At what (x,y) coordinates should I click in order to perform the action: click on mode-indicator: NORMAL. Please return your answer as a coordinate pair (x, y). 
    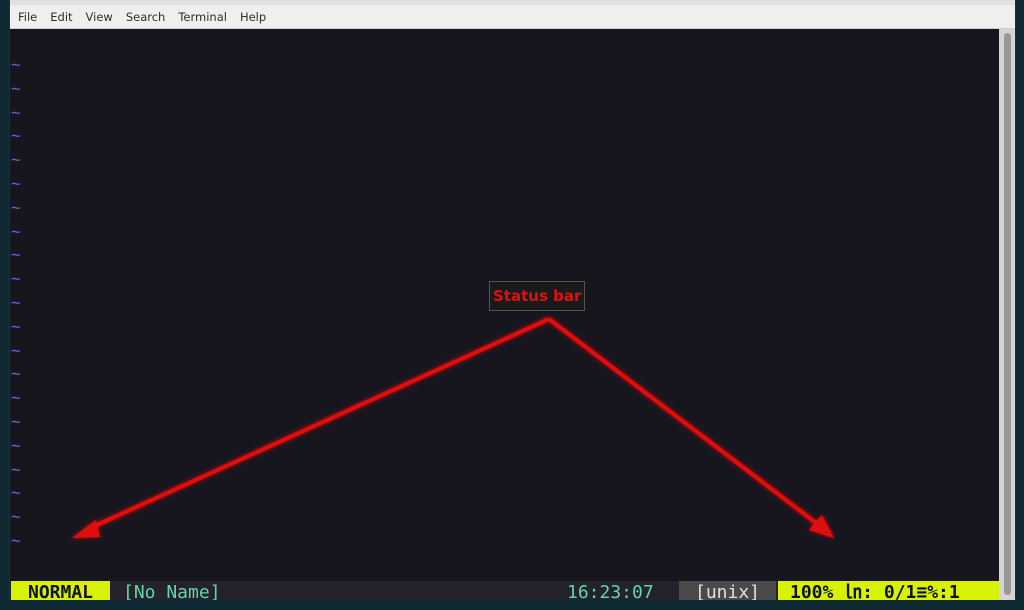
    Looking at the image, I should click on (60, 590).